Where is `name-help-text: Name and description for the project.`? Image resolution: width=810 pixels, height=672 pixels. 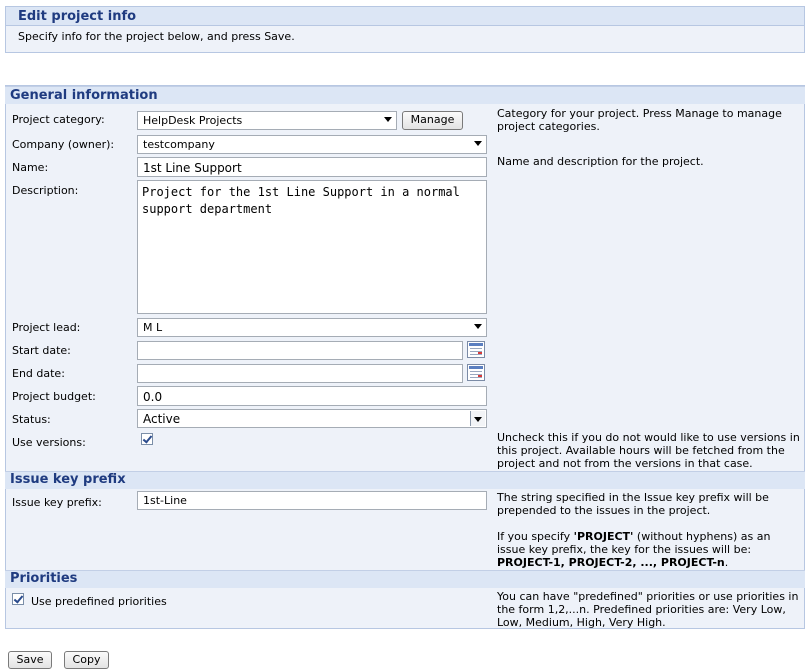
name-help-text: Name and description for the project. is located at coordinates (600, 161).